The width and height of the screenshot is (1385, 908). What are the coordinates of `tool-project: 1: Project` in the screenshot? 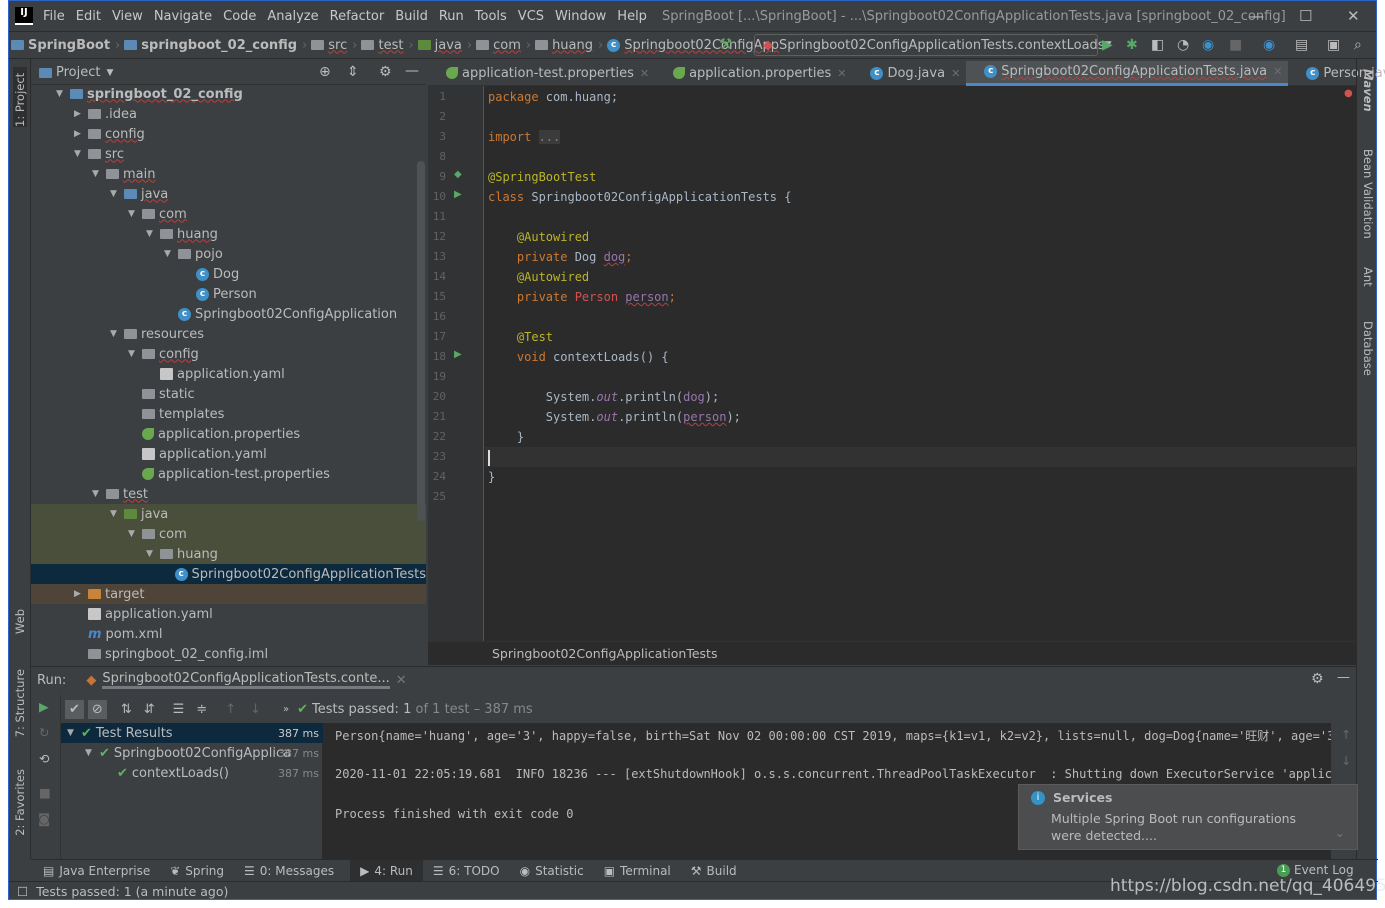 It's located at (20, 97).